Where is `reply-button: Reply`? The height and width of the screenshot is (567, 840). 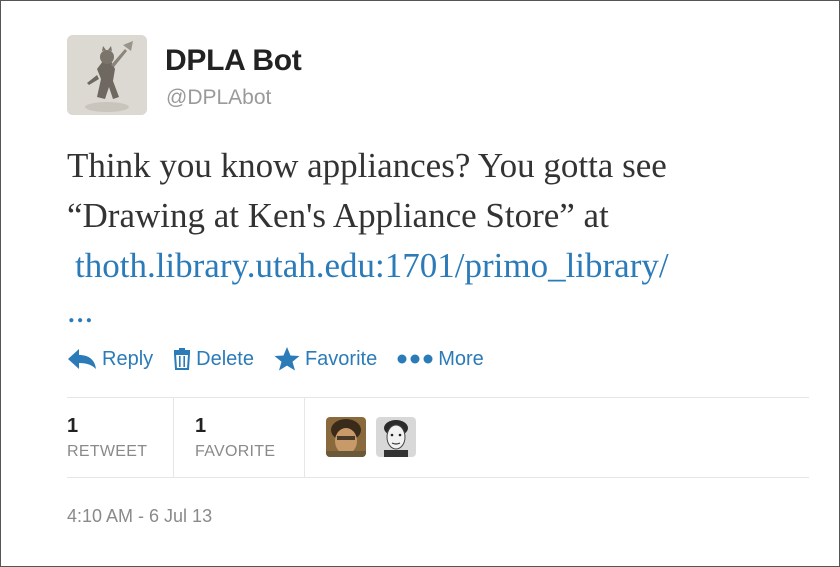
reply-button: Reply is located at coordinates (110, 359).